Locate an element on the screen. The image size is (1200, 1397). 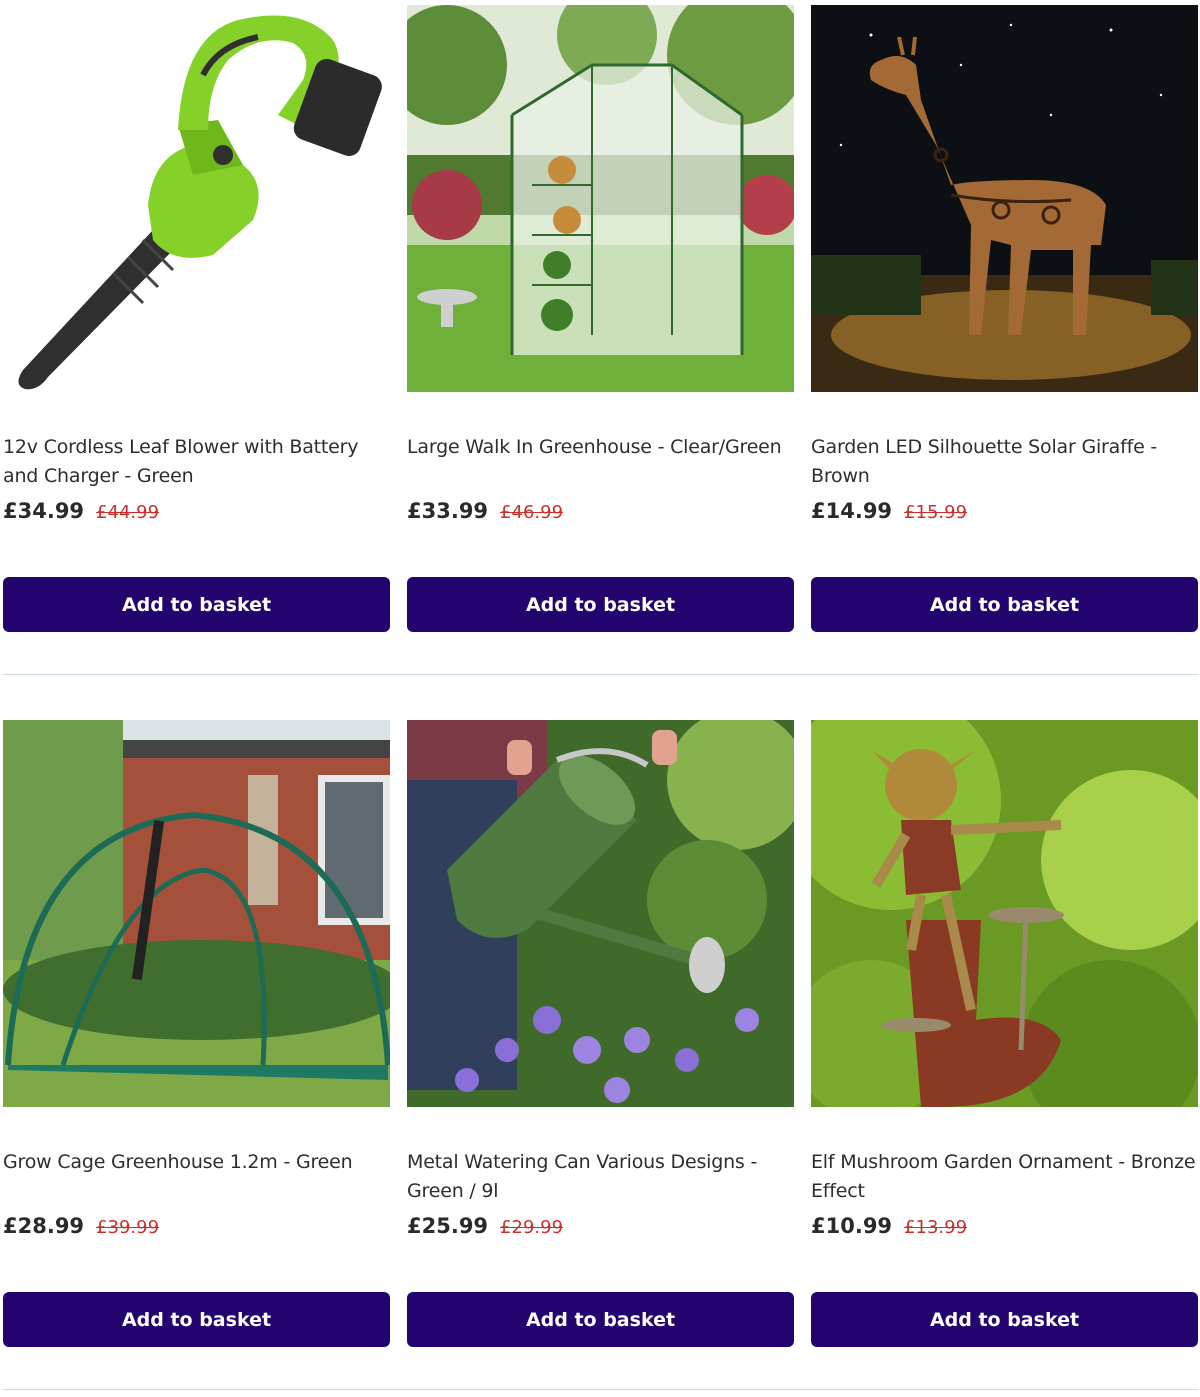
product-image-leaf-blower is located at coordinates (196, 198).